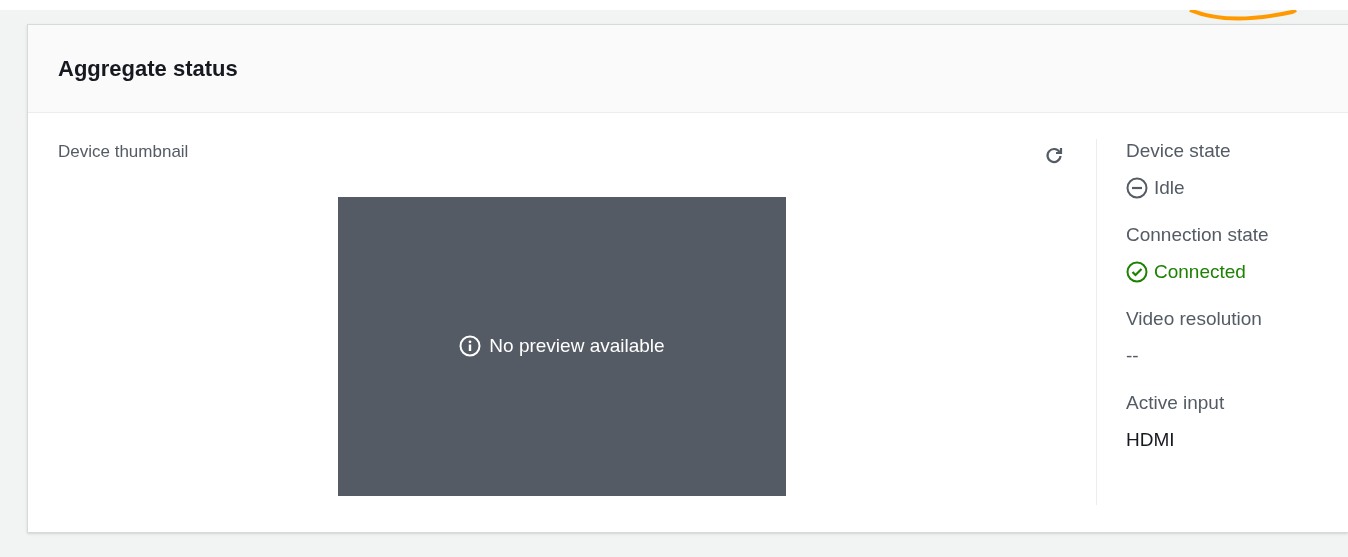 This screenshot has width=1348, height=557. Describe the element at coordinates (1132, 355) in the screenshot. I see `field-value: --` at that location.